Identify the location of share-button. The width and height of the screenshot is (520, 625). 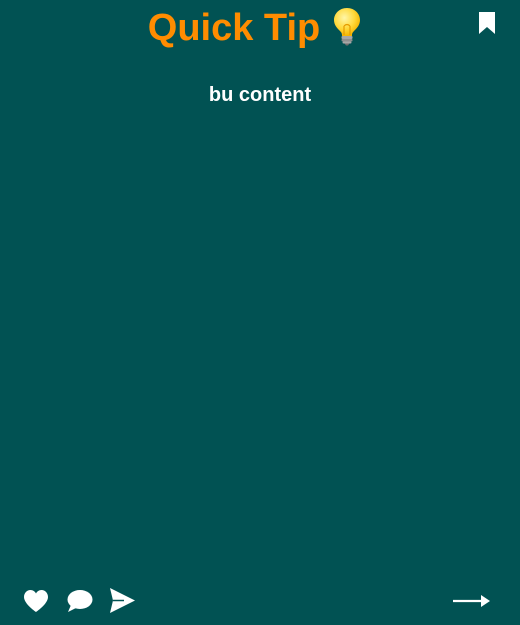
(122, 600).